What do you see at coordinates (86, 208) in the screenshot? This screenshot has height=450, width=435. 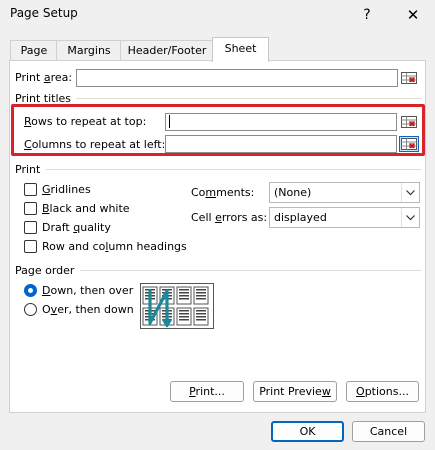 I see `black-and-white-label: Black and white` at bounding box center [86, 208].